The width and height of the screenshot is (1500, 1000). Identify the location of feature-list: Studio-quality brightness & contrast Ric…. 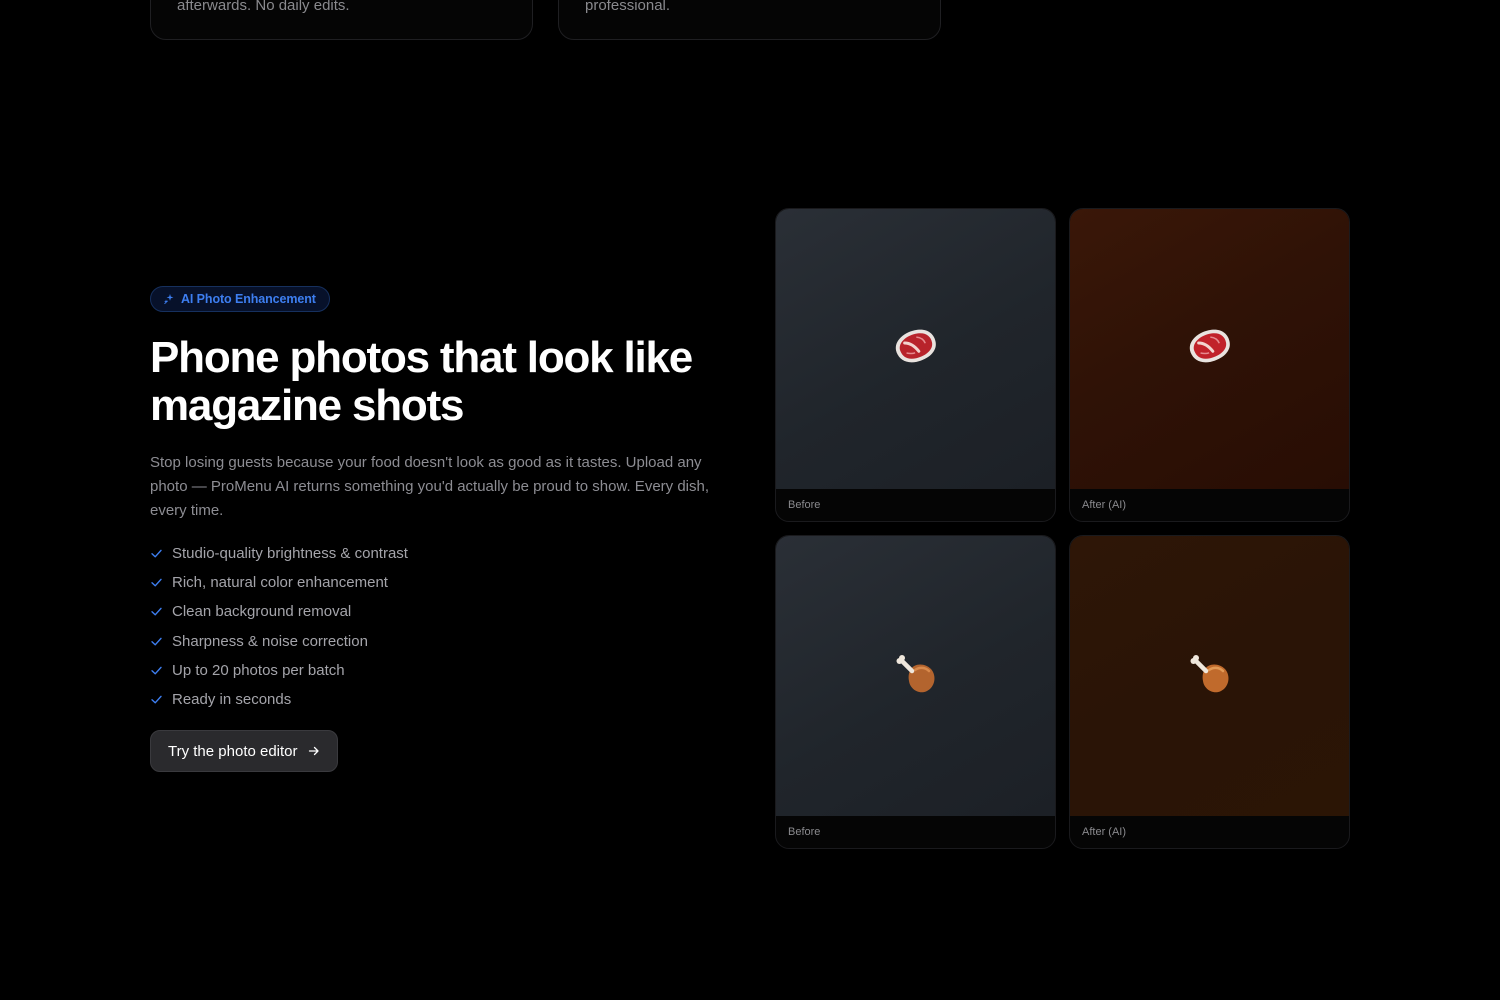
(279, 626).